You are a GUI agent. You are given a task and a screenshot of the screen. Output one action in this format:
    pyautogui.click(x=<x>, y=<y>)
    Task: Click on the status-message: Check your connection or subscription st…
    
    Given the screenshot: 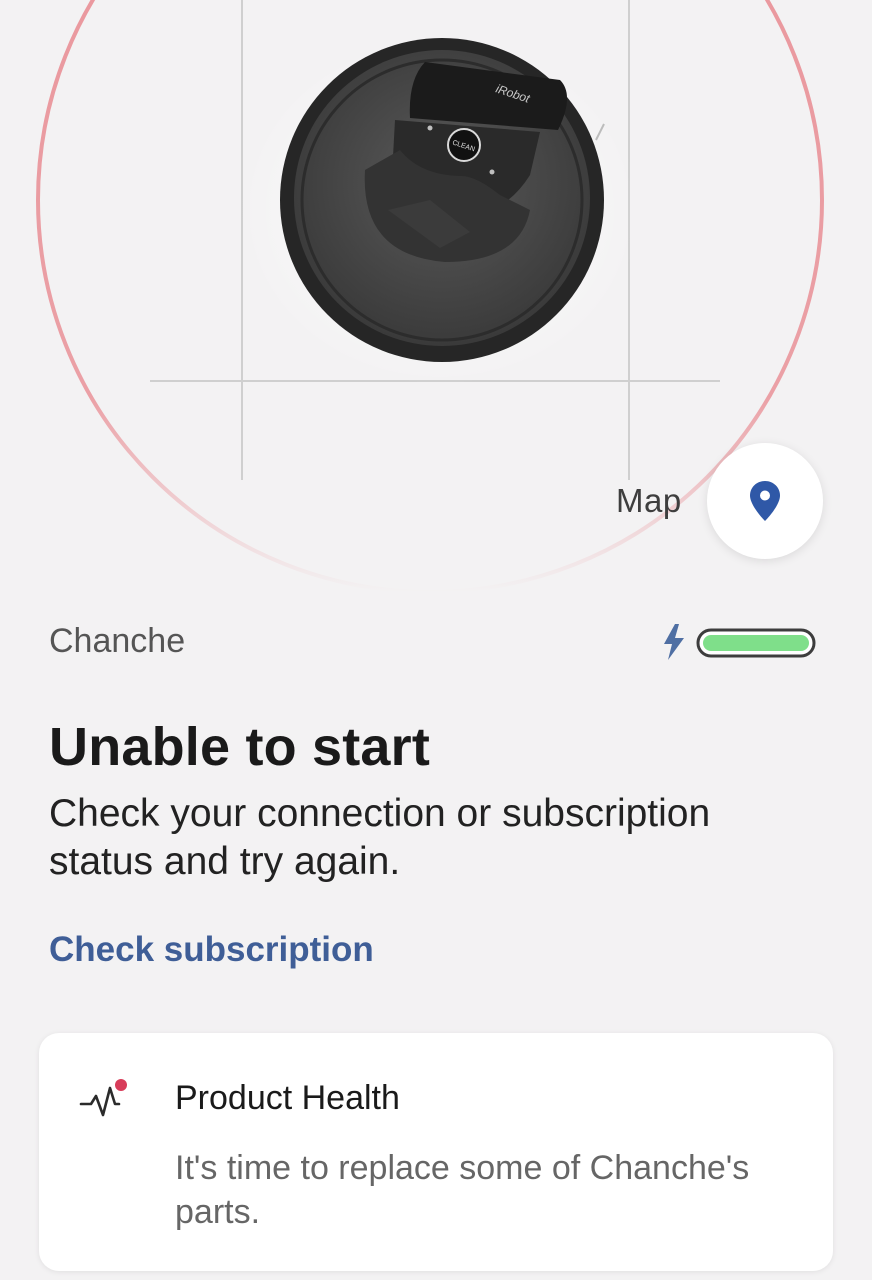 What is the action you would take?
    pyautogui.click(x=380, y=837)
    